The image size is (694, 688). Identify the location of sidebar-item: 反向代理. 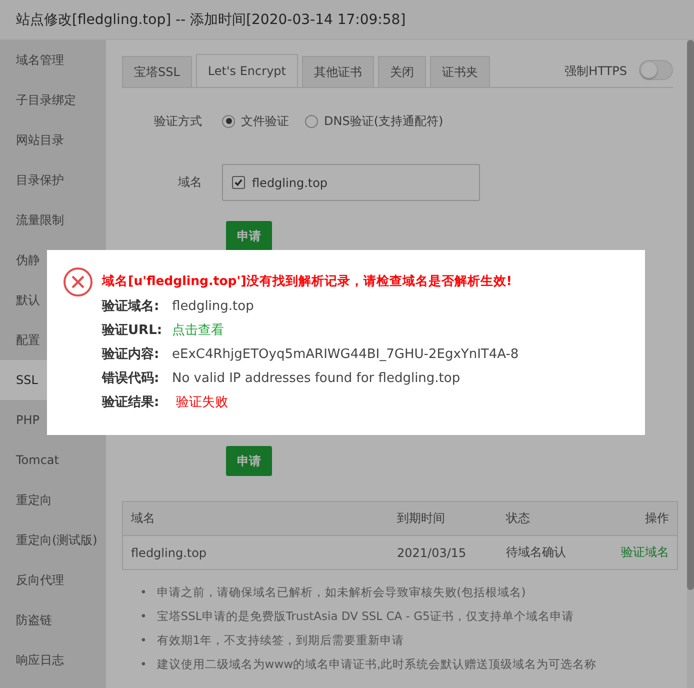
(53, 580).